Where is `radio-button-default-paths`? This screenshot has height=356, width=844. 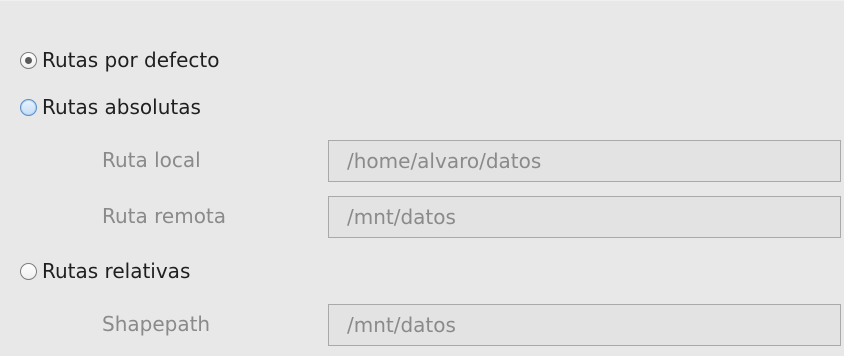 radio-button-default-paths is located at coordinates (28, 60).